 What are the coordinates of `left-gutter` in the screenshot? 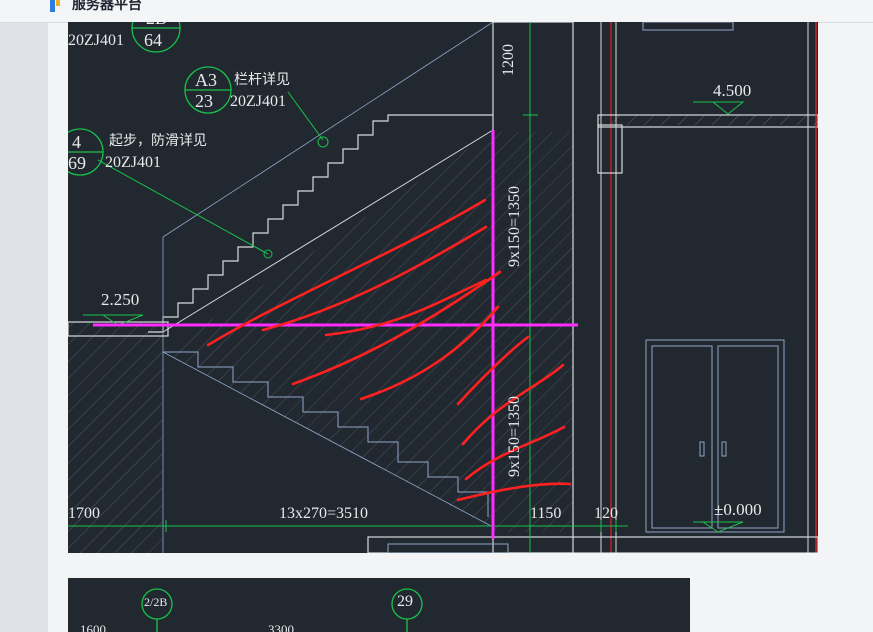 It's located at (24, 327).